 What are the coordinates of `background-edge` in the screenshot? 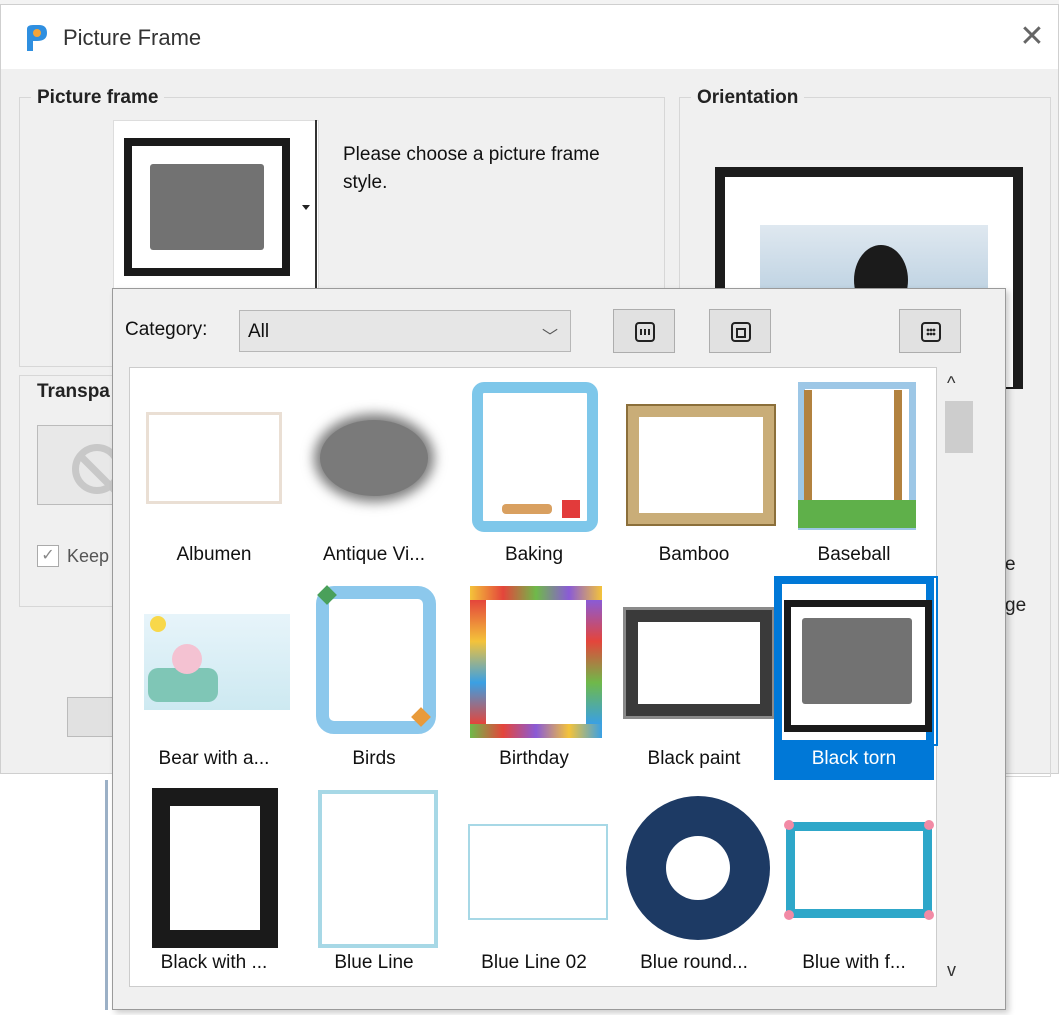 It's located at (106, 895).